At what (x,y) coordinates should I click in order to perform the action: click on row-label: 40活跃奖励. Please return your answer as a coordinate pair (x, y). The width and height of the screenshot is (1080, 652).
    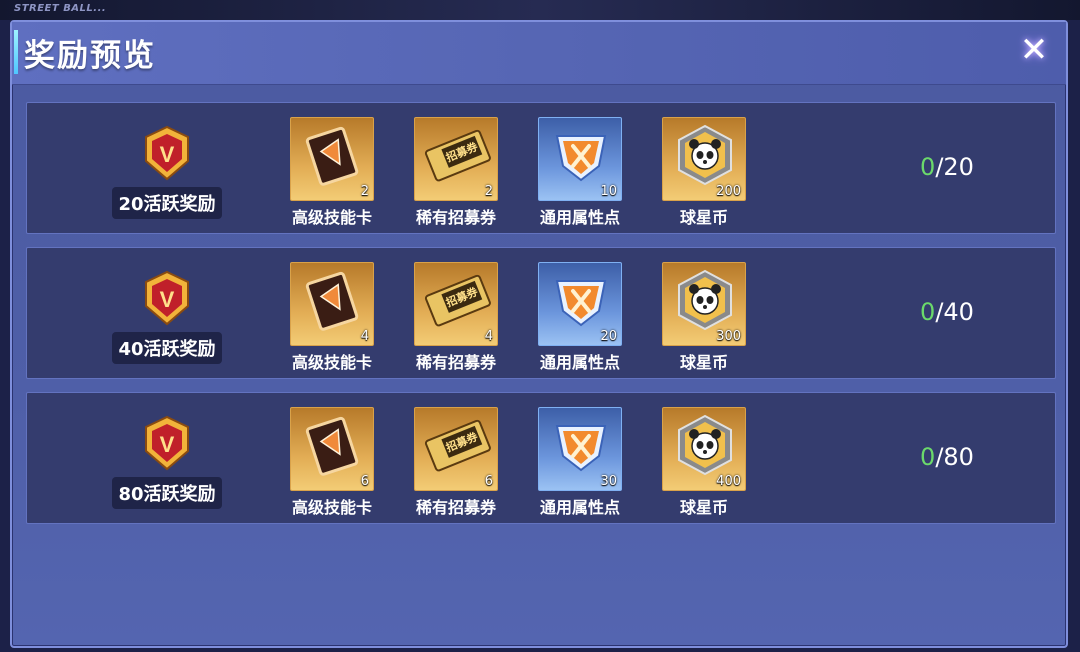
    Looking at the image, I should click on (167, 348).